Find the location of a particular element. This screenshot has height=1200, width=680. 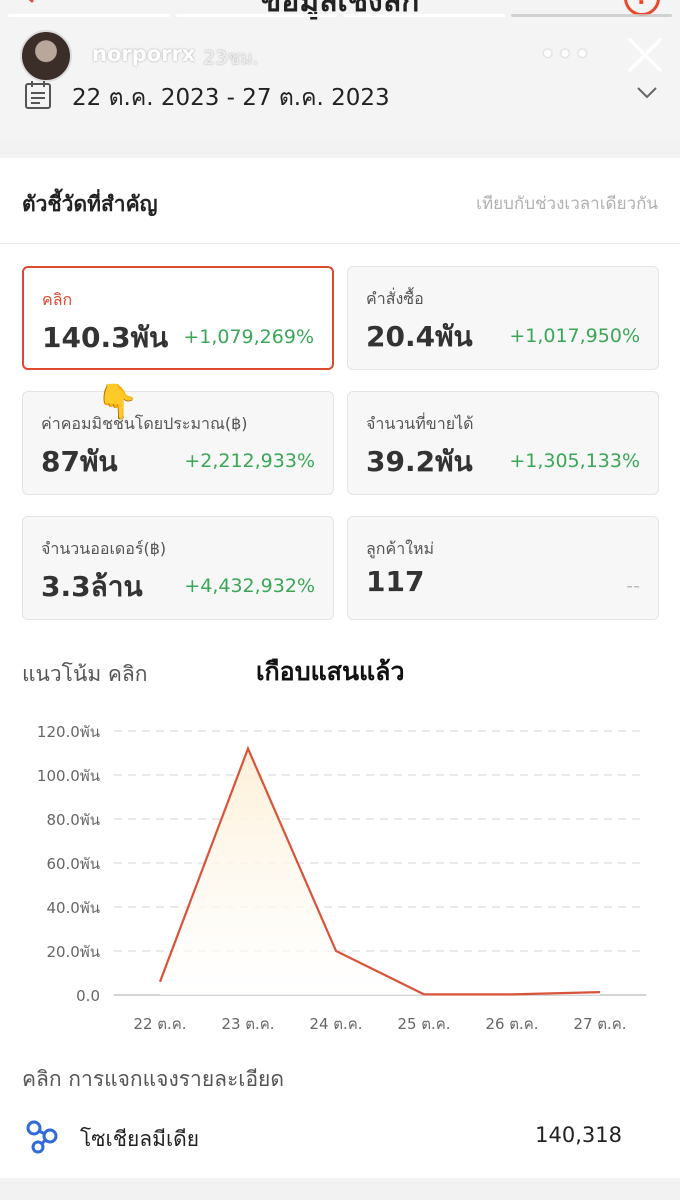

metric-label: จำนวนออเดอร์(฿) is located at coordinates (104, 548).